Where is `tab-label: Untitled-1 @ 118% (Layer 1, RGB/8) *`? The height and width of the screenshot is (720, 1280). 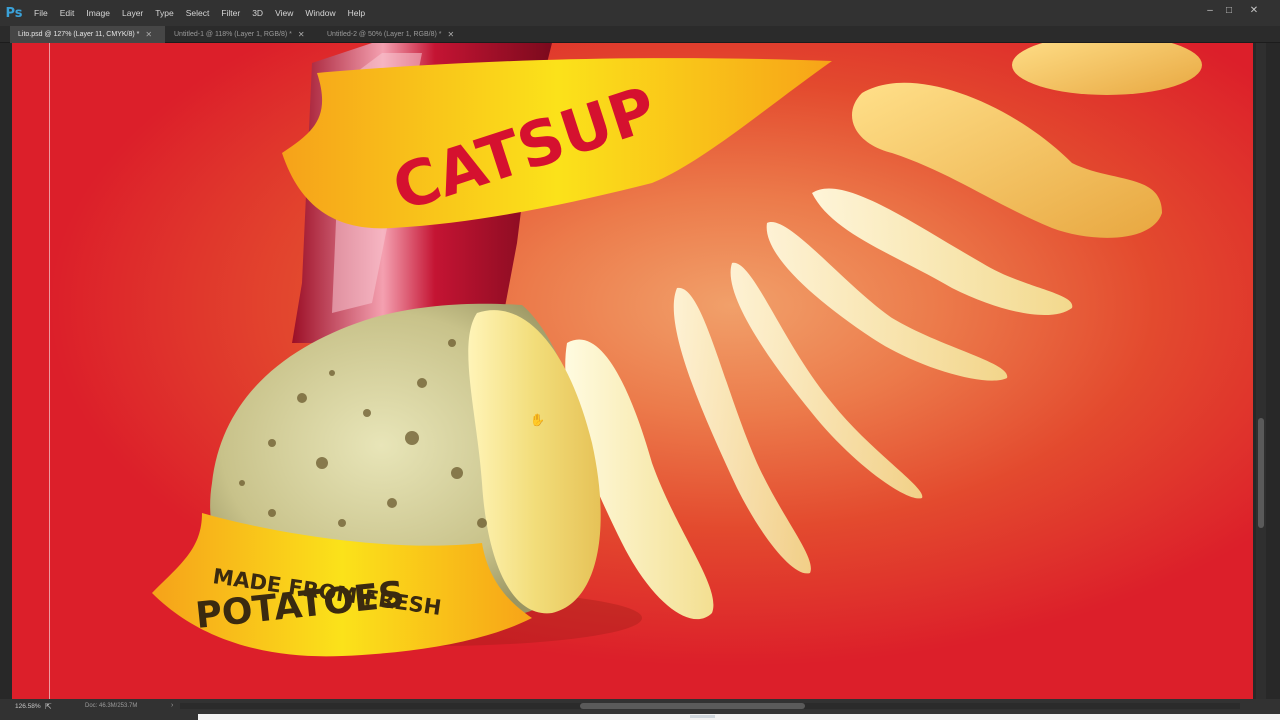
tab-label: Untitled-1 @ 118% (Layer 1, RGB/8) * is located at coordinates (233, 34).